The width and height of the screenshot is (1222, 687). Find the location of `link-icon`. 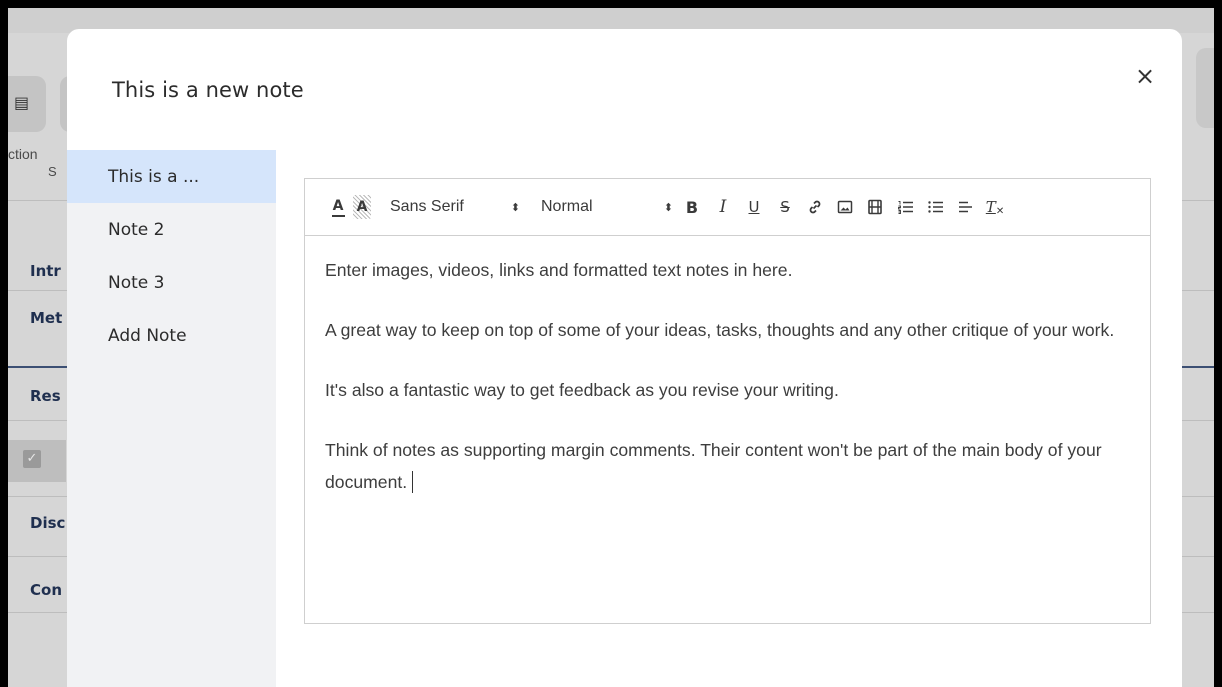

link-icon is located at coordinates (815, 207).